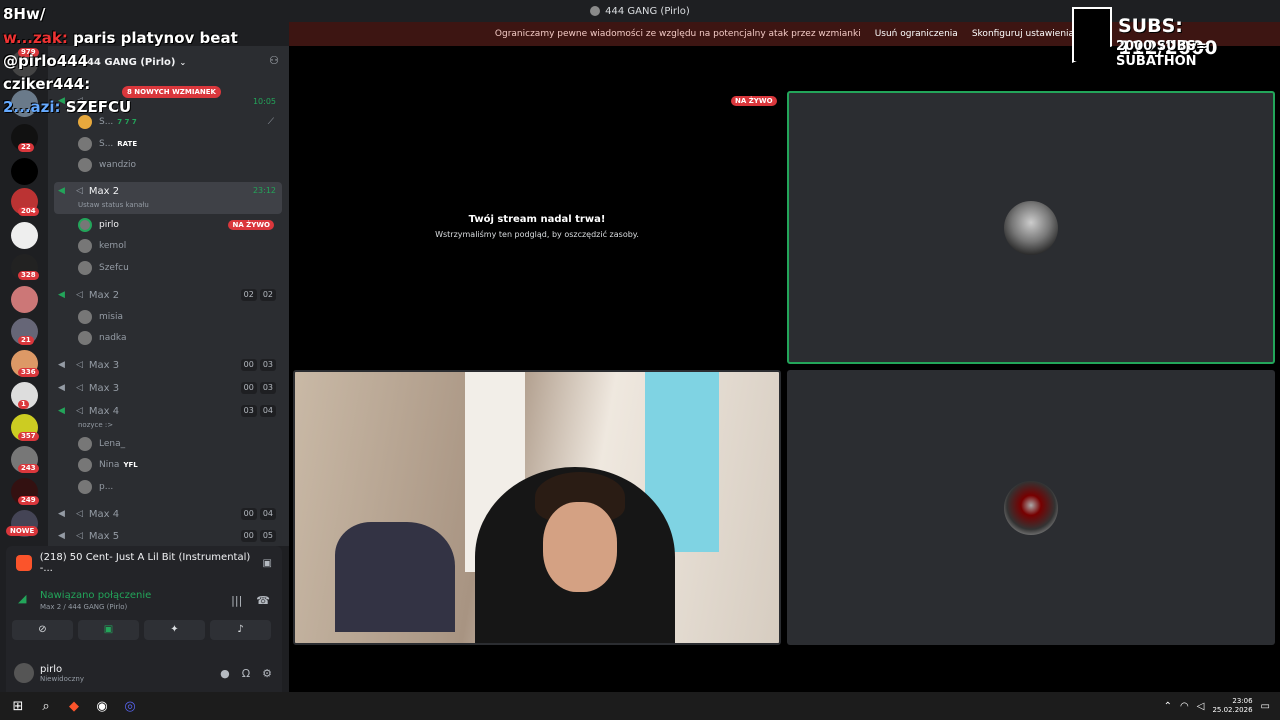 The width and height of the screenshot is (1280, 720). I want to click on chevron-up-icon: ⌃, so click(1168, 706).